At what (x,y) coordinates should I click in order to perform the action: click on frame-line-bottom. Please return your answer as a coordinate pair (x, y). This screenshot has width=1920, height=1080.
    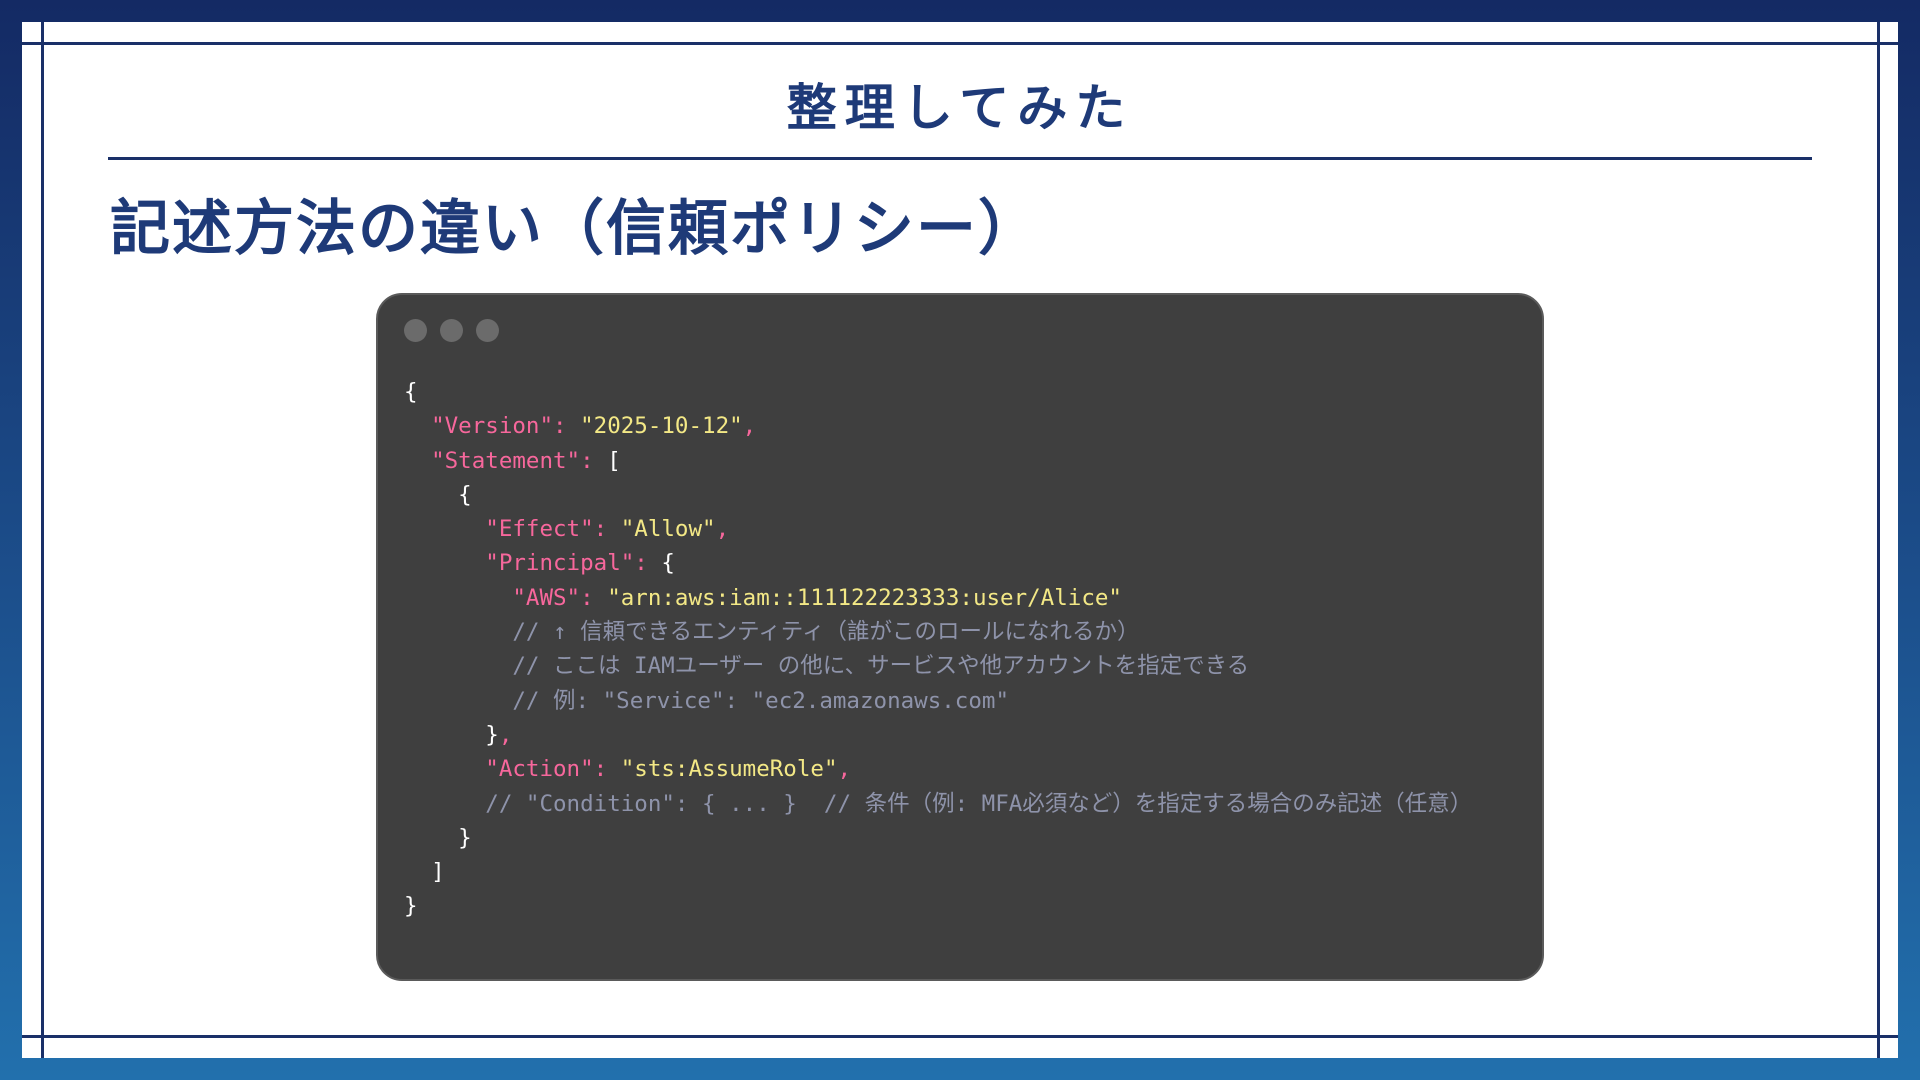
    Looking at the image, I should click on (960, 1036).